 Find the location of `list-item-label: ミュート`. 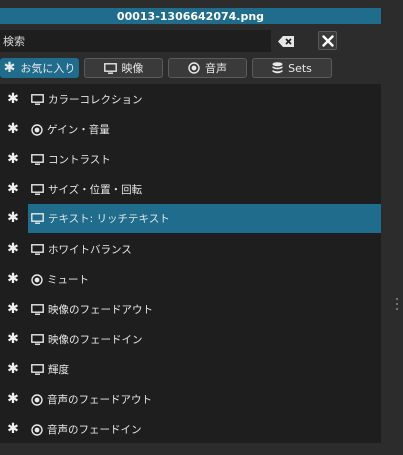

list-item-label: ミュート is located at coordinates (68, 280).